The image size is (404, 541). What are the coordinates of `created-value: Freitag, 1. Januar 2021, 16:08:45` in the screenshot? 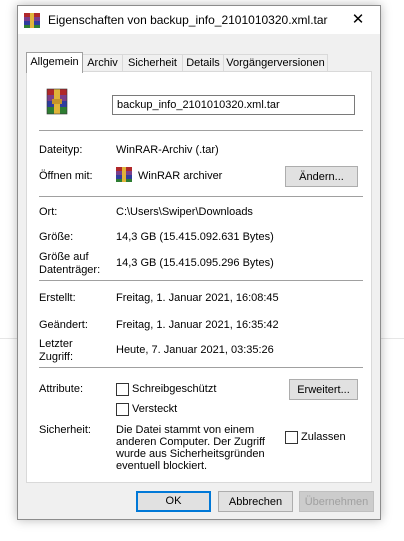 It's located at (197, 298).